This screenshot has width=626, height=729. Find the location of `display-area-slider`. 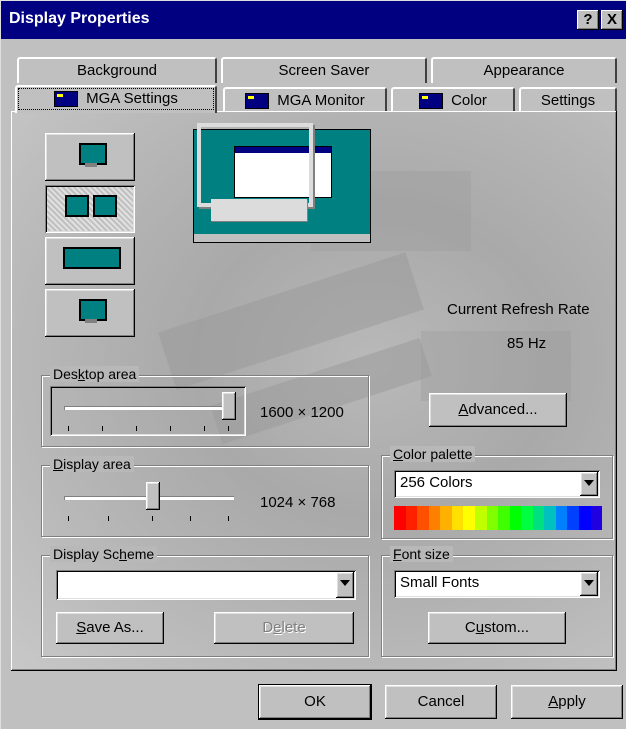

display-area-slider is located at coordinates (148, 501).